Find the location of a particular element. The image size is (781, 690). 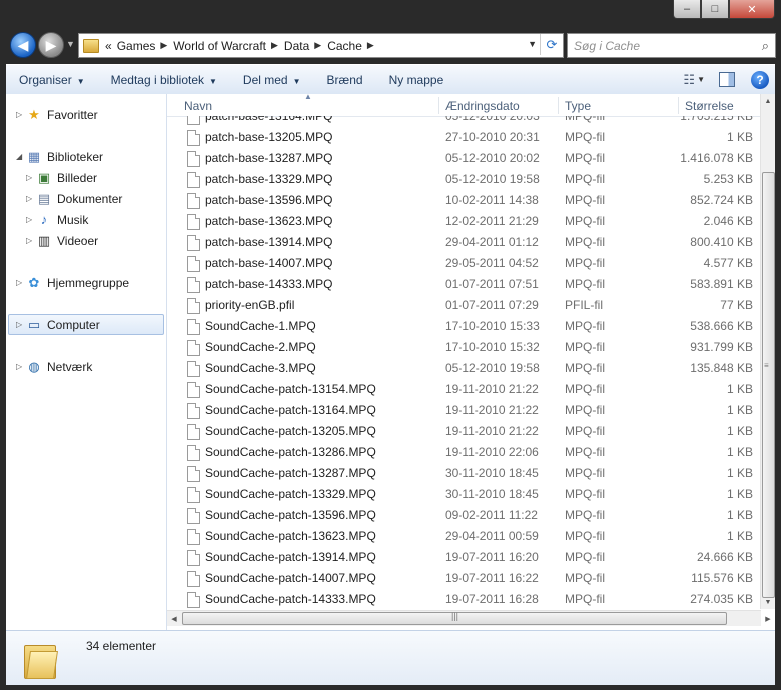

refresh-icon: ⟳ is located at coordinates (551, 44).